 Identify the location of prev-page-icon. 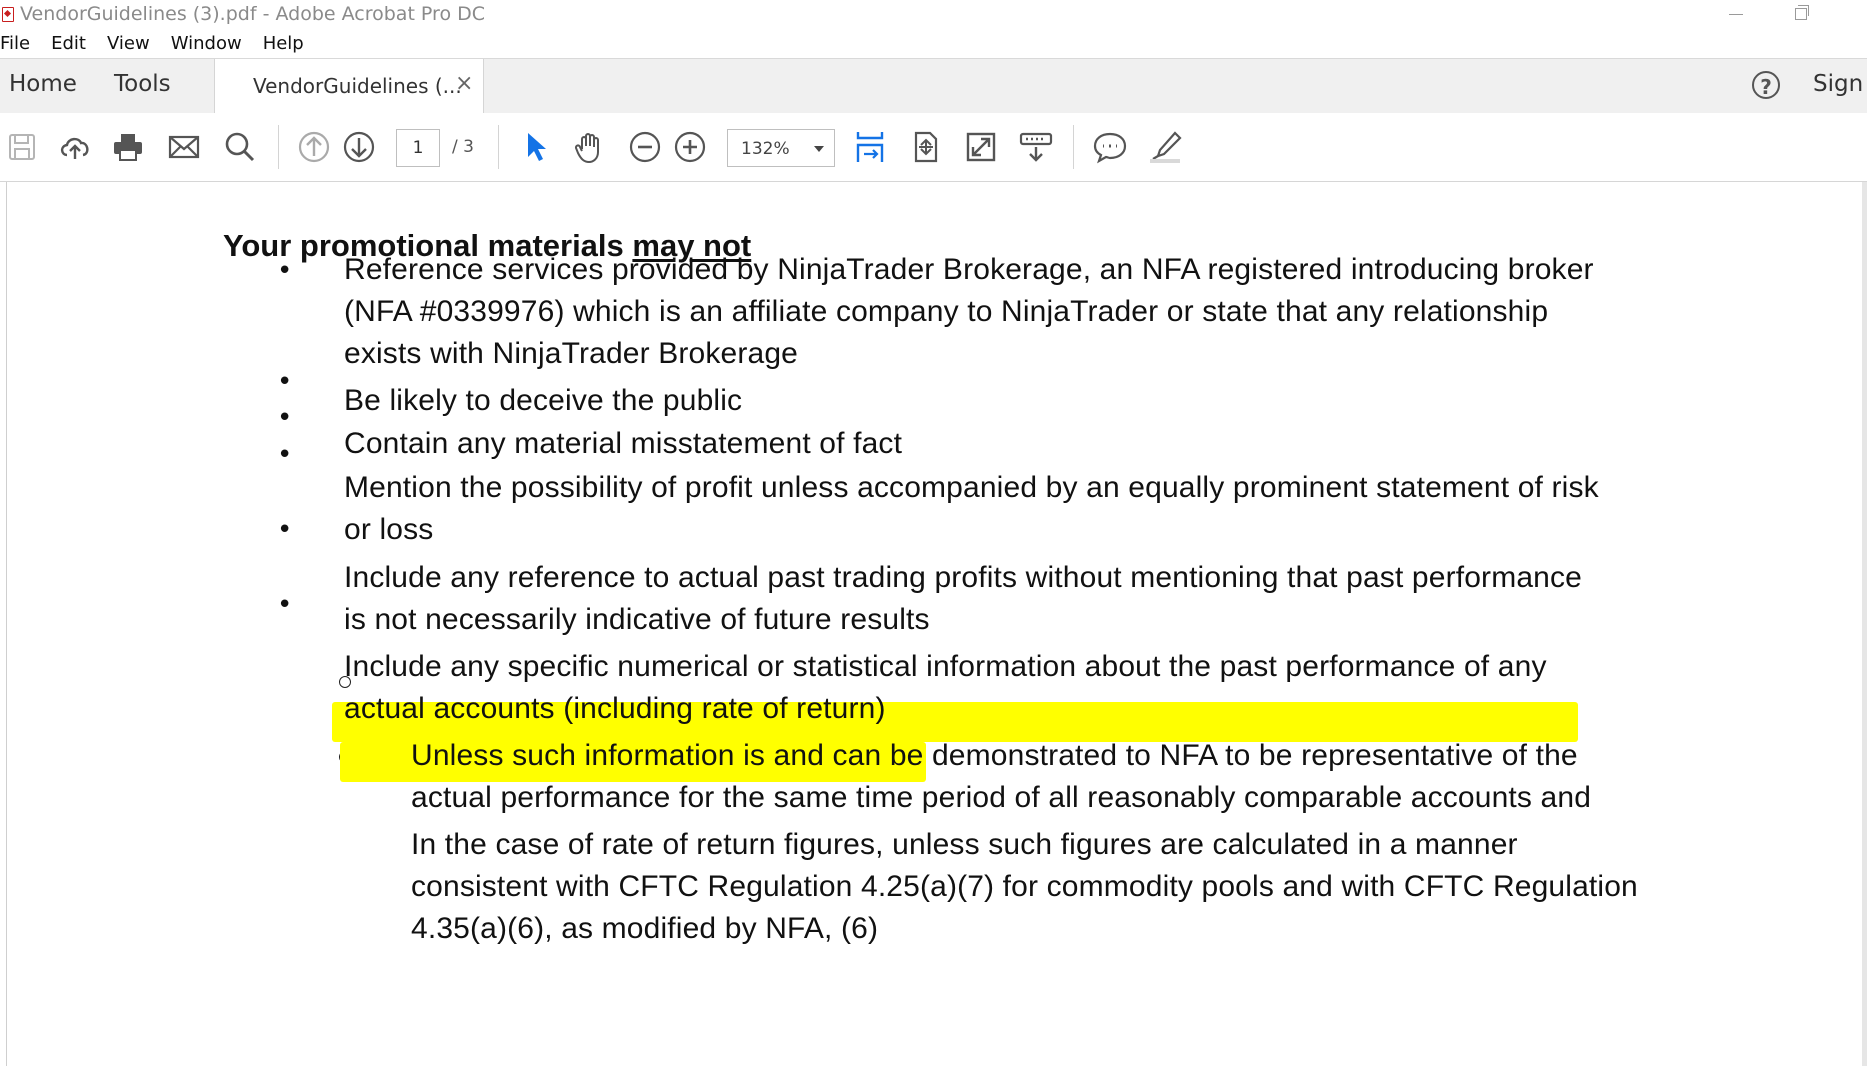
(314, 147).